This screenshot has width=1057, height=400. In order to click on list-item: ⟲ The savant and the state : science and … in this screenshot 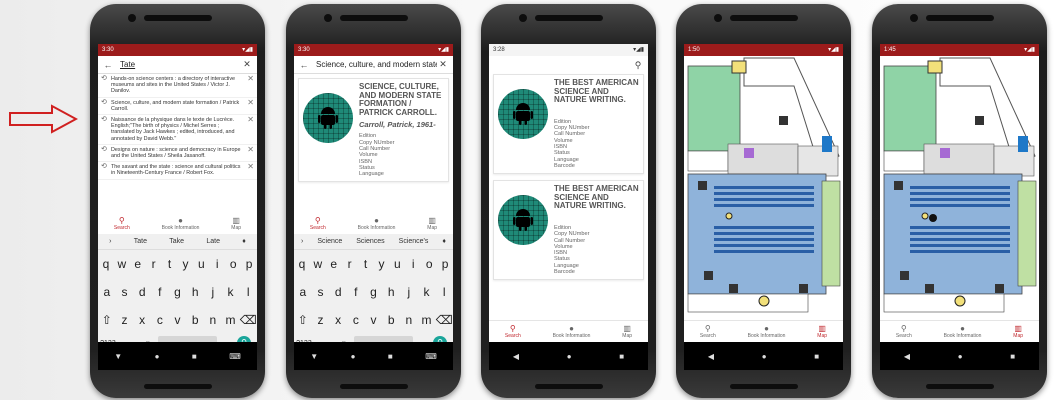, I will do `click(177, 171)`.